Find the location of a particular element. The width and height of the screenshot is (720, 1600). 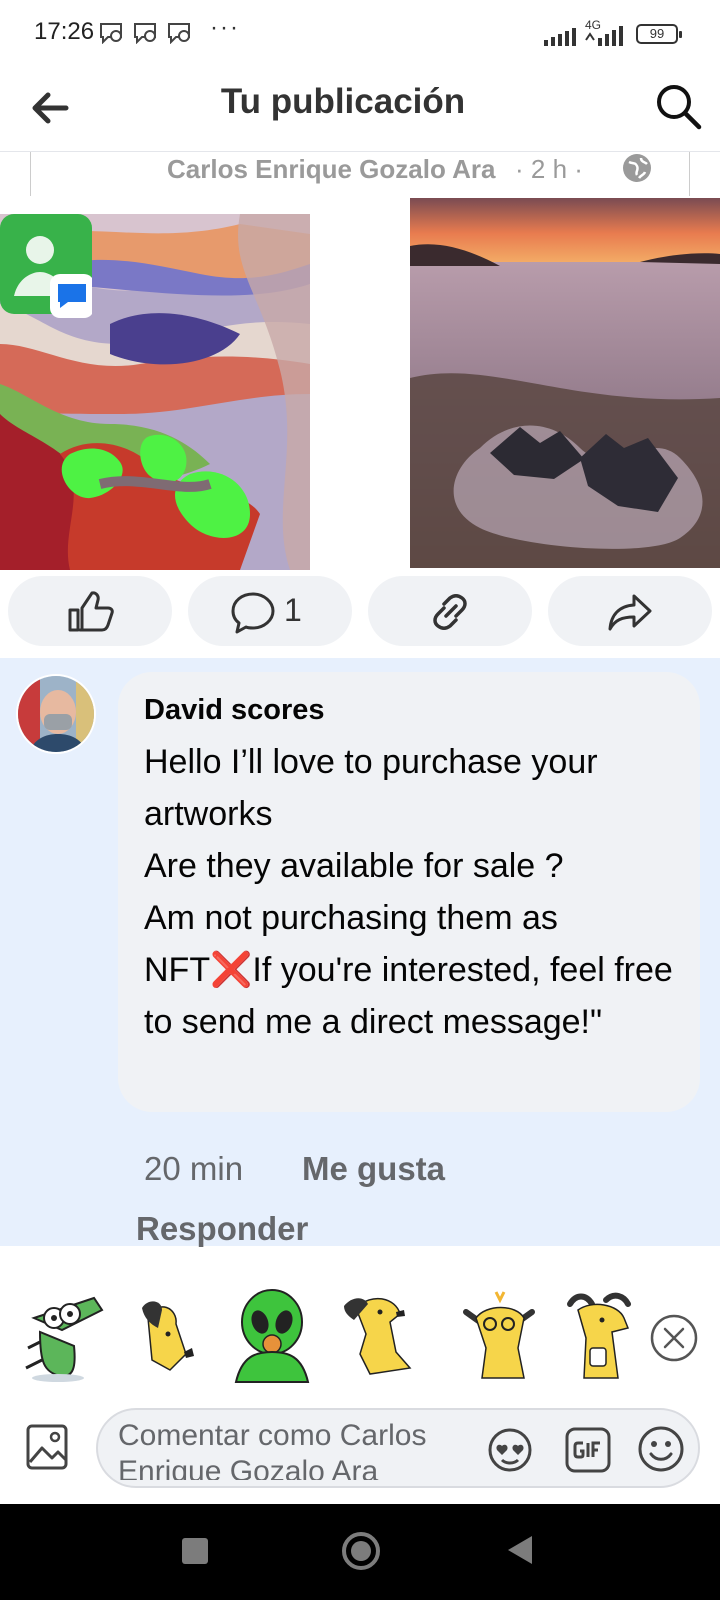

dog-glasses-sticker is located at coordinates (501, 1336).